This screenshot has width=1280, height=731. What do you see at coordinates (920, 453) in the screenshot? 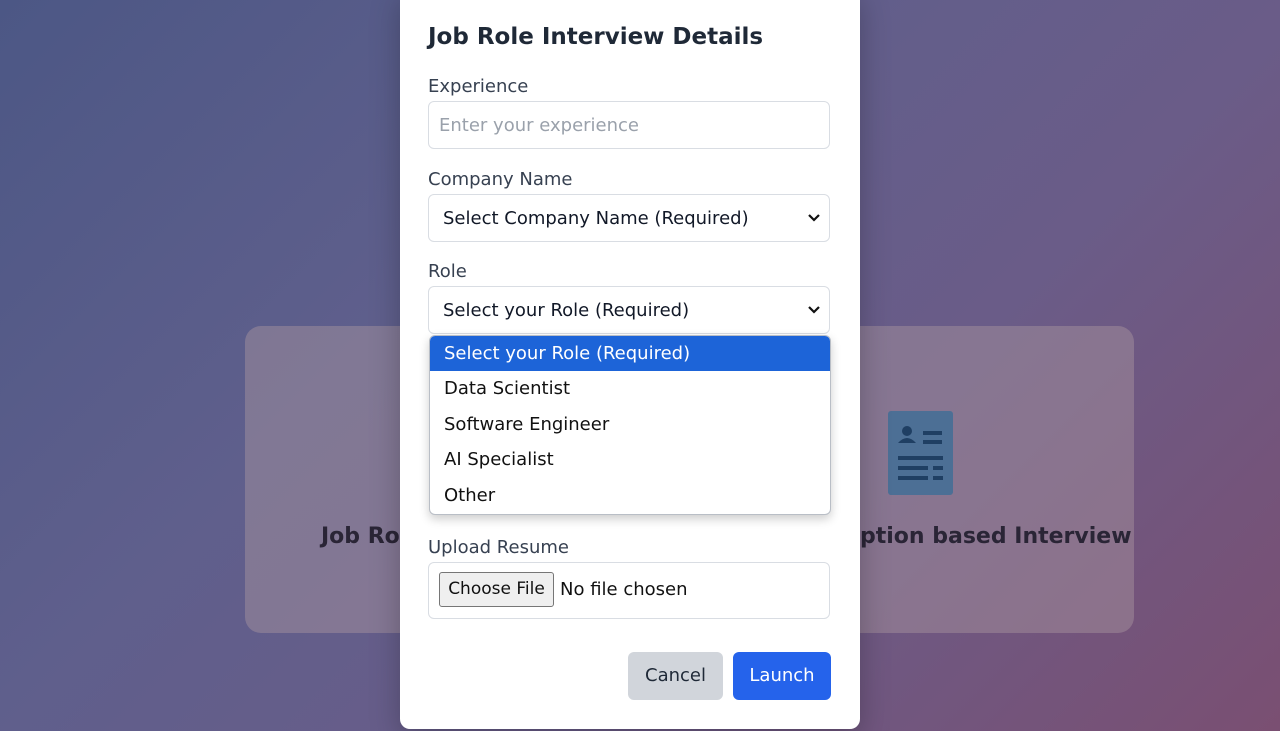
I see `resume-document-icon` at bounding box center [920, 453].